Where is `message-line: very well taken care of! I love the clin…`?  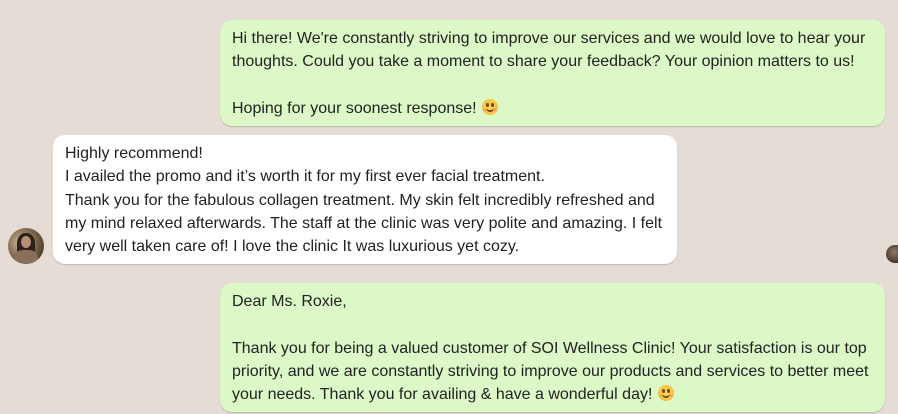 message-line: very well taken care of! I love the clin… is located at coordinates (292, 247).